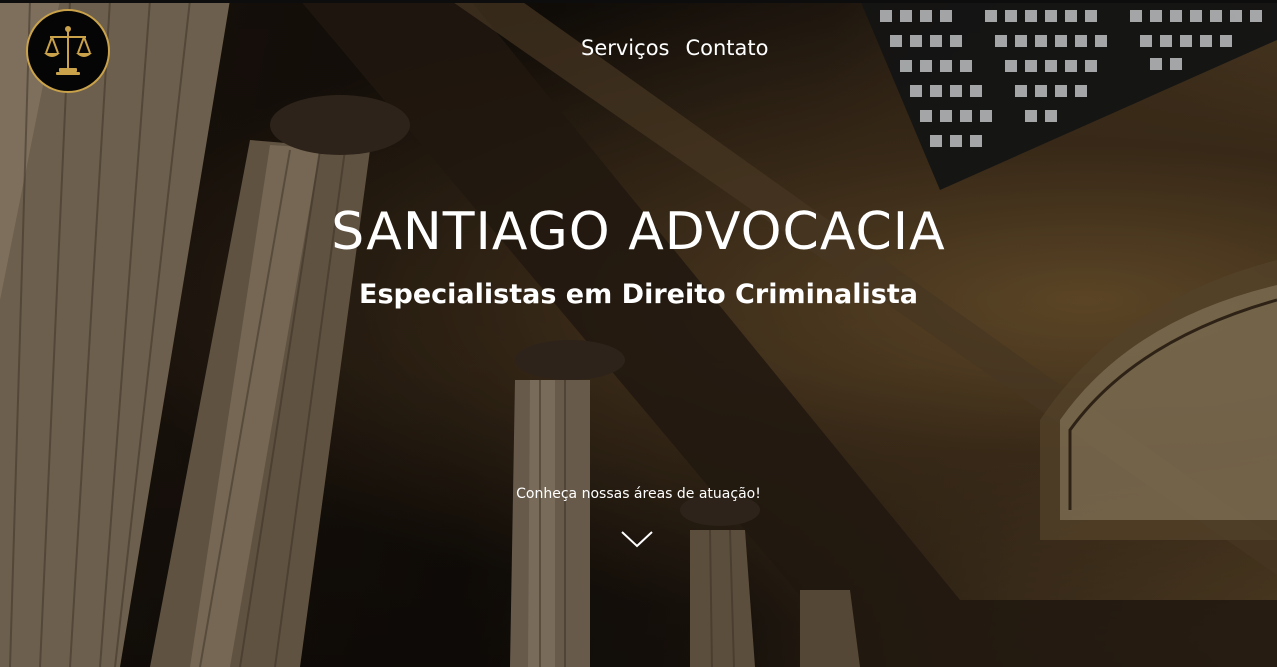  What do you see at coordinates (638, 1) in the screenshot?
I see `top-border` at bounding box center [638, 1].